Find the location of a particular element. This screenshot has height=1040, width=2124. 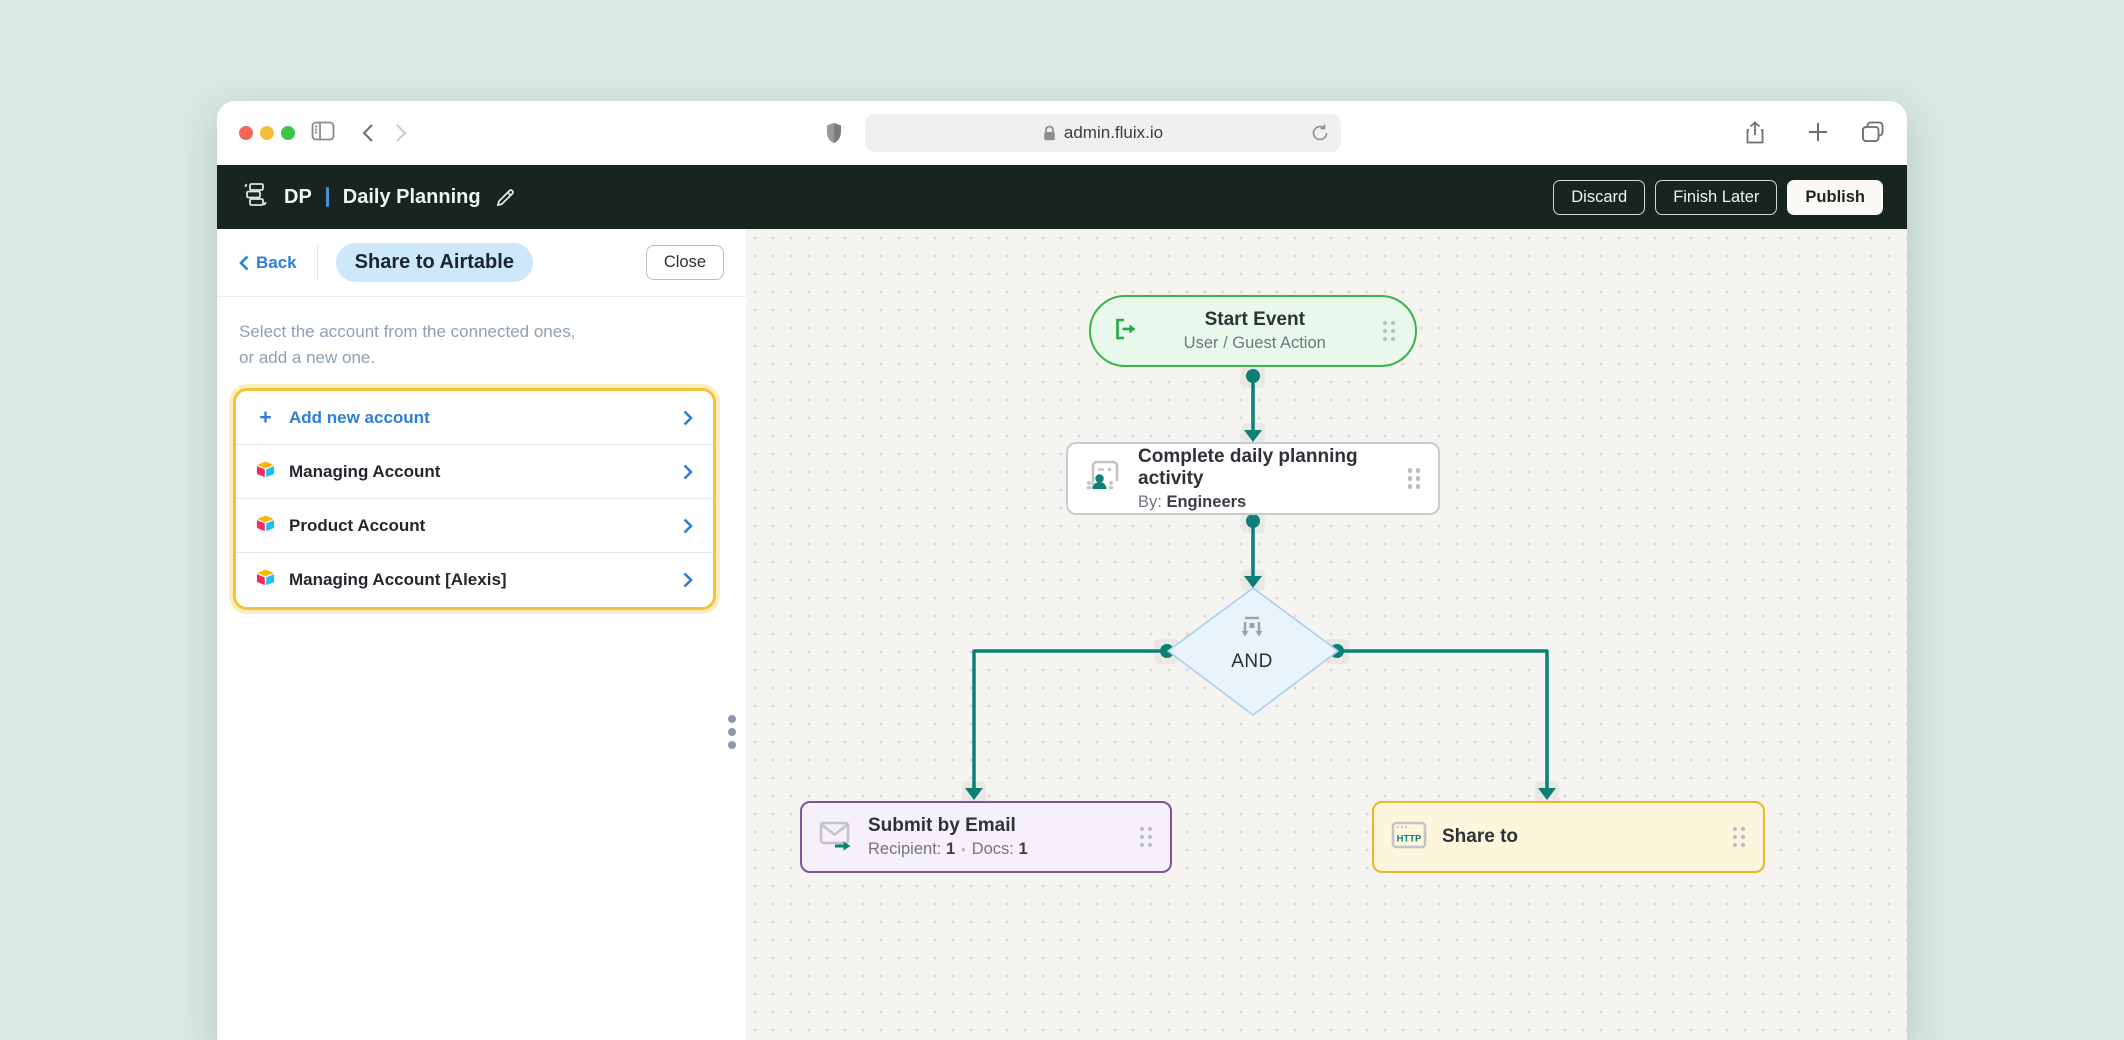

zoom-window-icon is located at coordinates (288, 133).